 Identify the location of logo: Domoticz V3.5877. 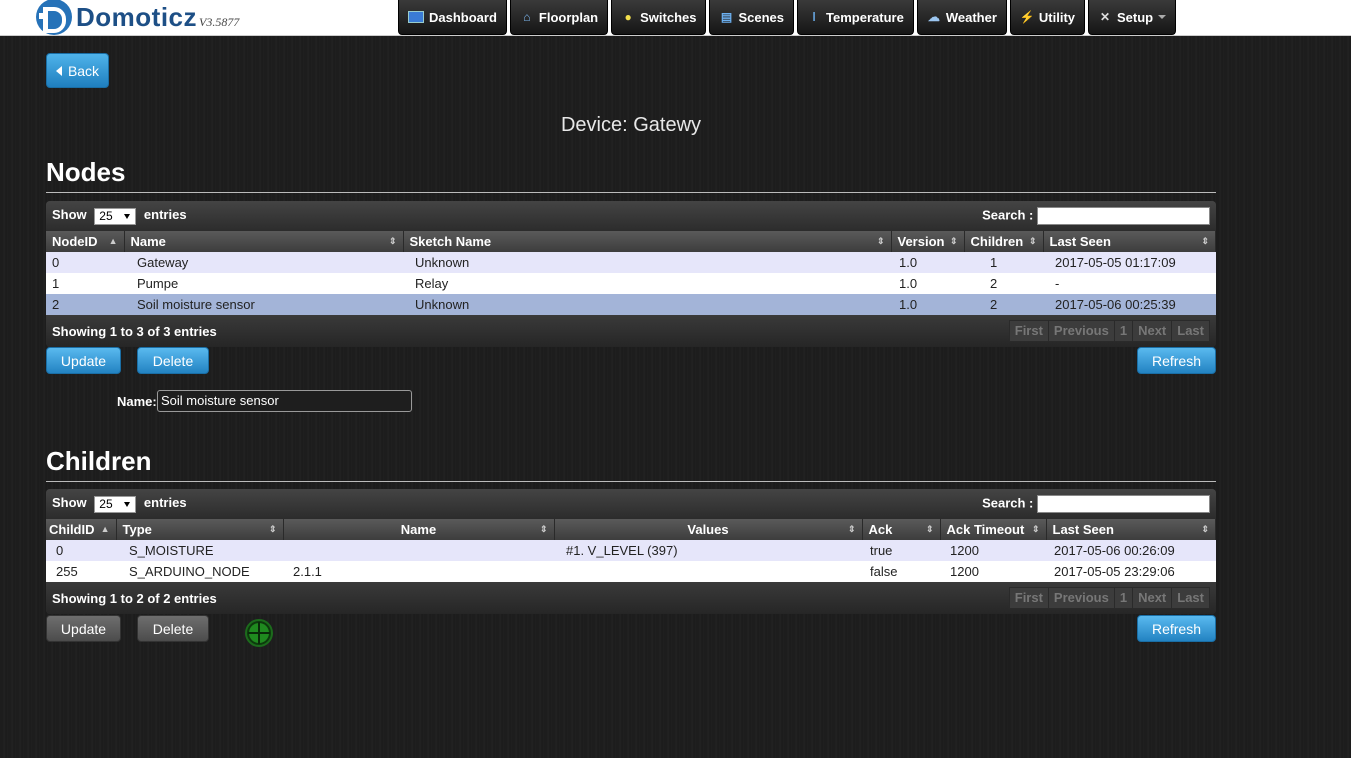
(138, 17).